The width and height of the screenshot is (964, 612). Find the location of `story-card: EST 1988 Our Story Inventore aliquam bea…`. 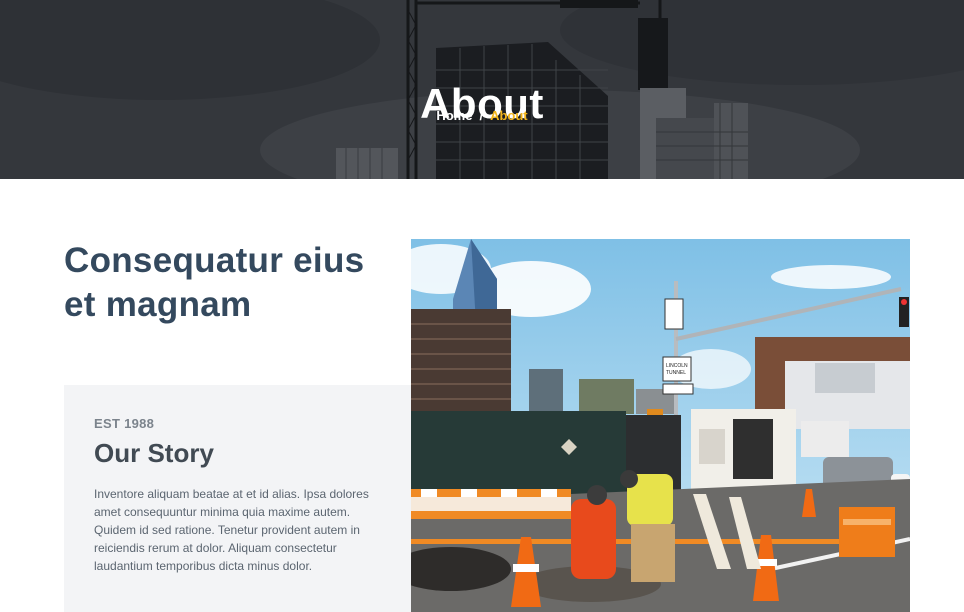

story-card: EST 1988 Our Story Inventore aliquam bea… is located at coordinates (244, 498).